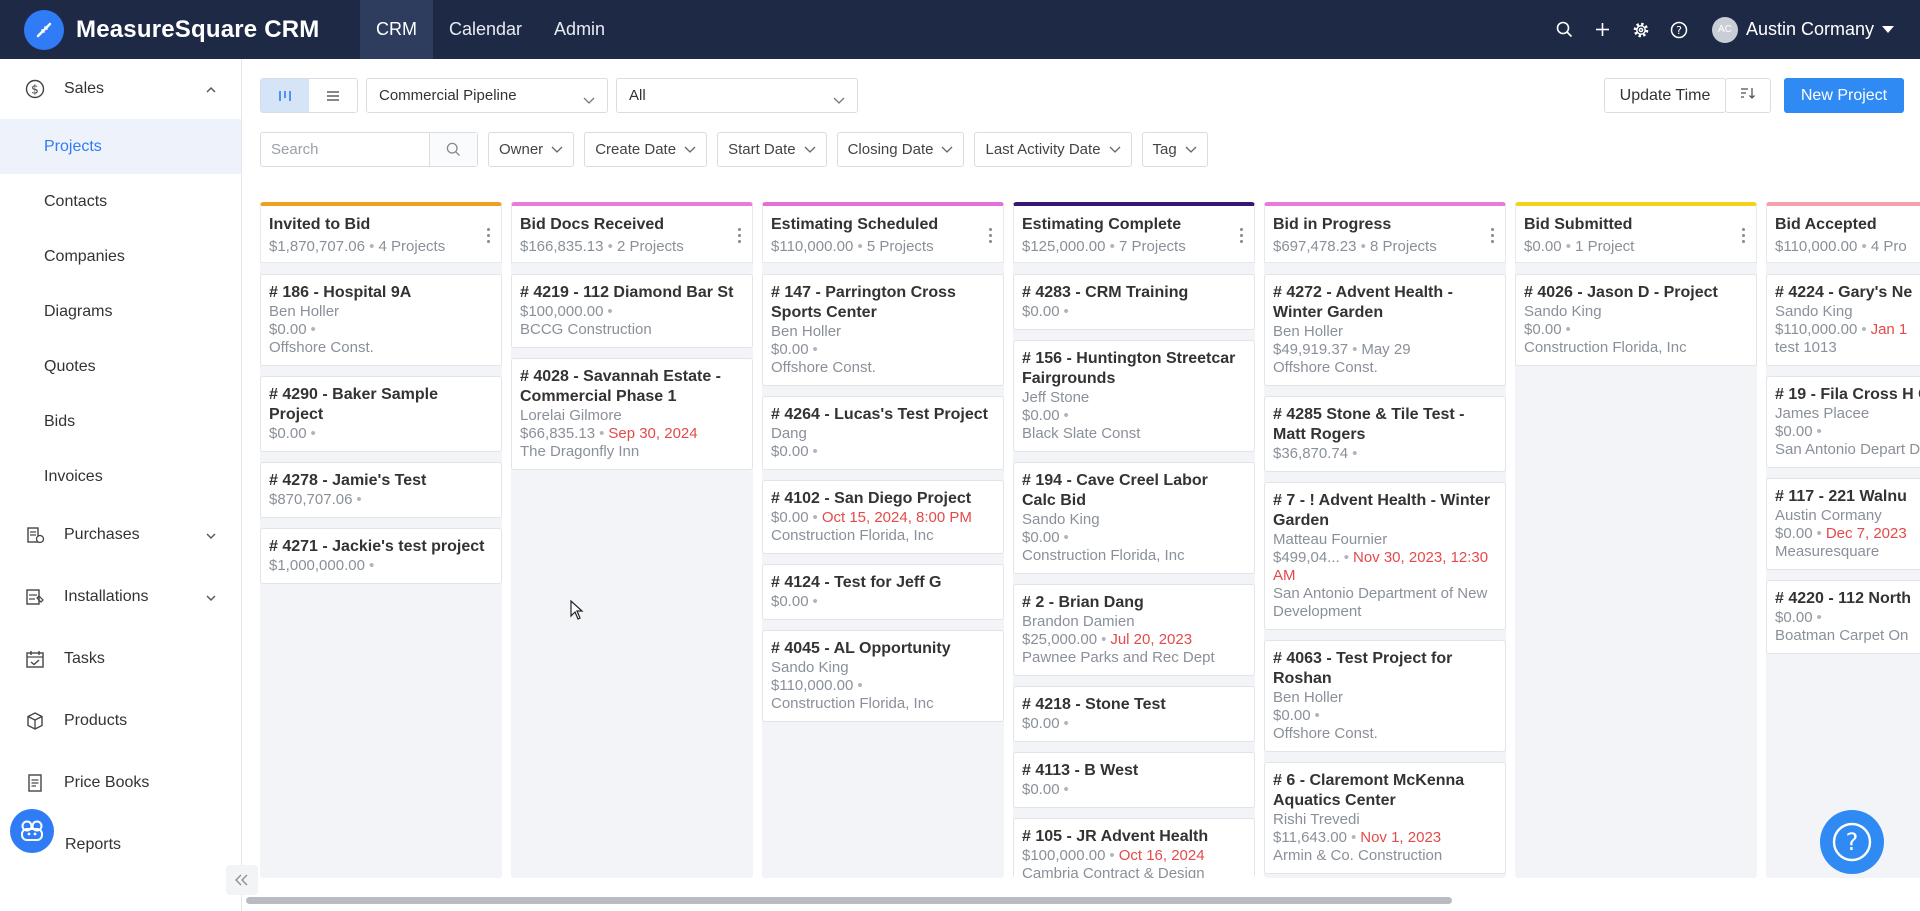 Image resolution: width=1920 pixels, height=911 pixels. What do you see at coordinates (1815, 29) in the screenshot?
I see `user-menu: AC Austin Cormany` at bounding box center [1815, 29].